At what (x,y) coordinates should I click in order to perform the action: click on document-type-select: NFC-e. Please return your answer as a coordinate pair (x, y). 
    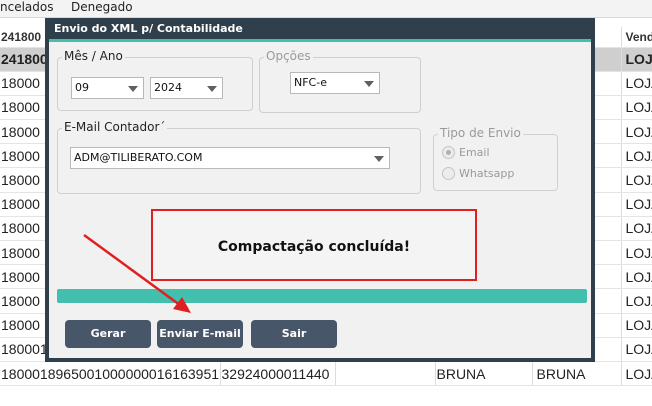
    Looking at the image, I should click on (335, 83).